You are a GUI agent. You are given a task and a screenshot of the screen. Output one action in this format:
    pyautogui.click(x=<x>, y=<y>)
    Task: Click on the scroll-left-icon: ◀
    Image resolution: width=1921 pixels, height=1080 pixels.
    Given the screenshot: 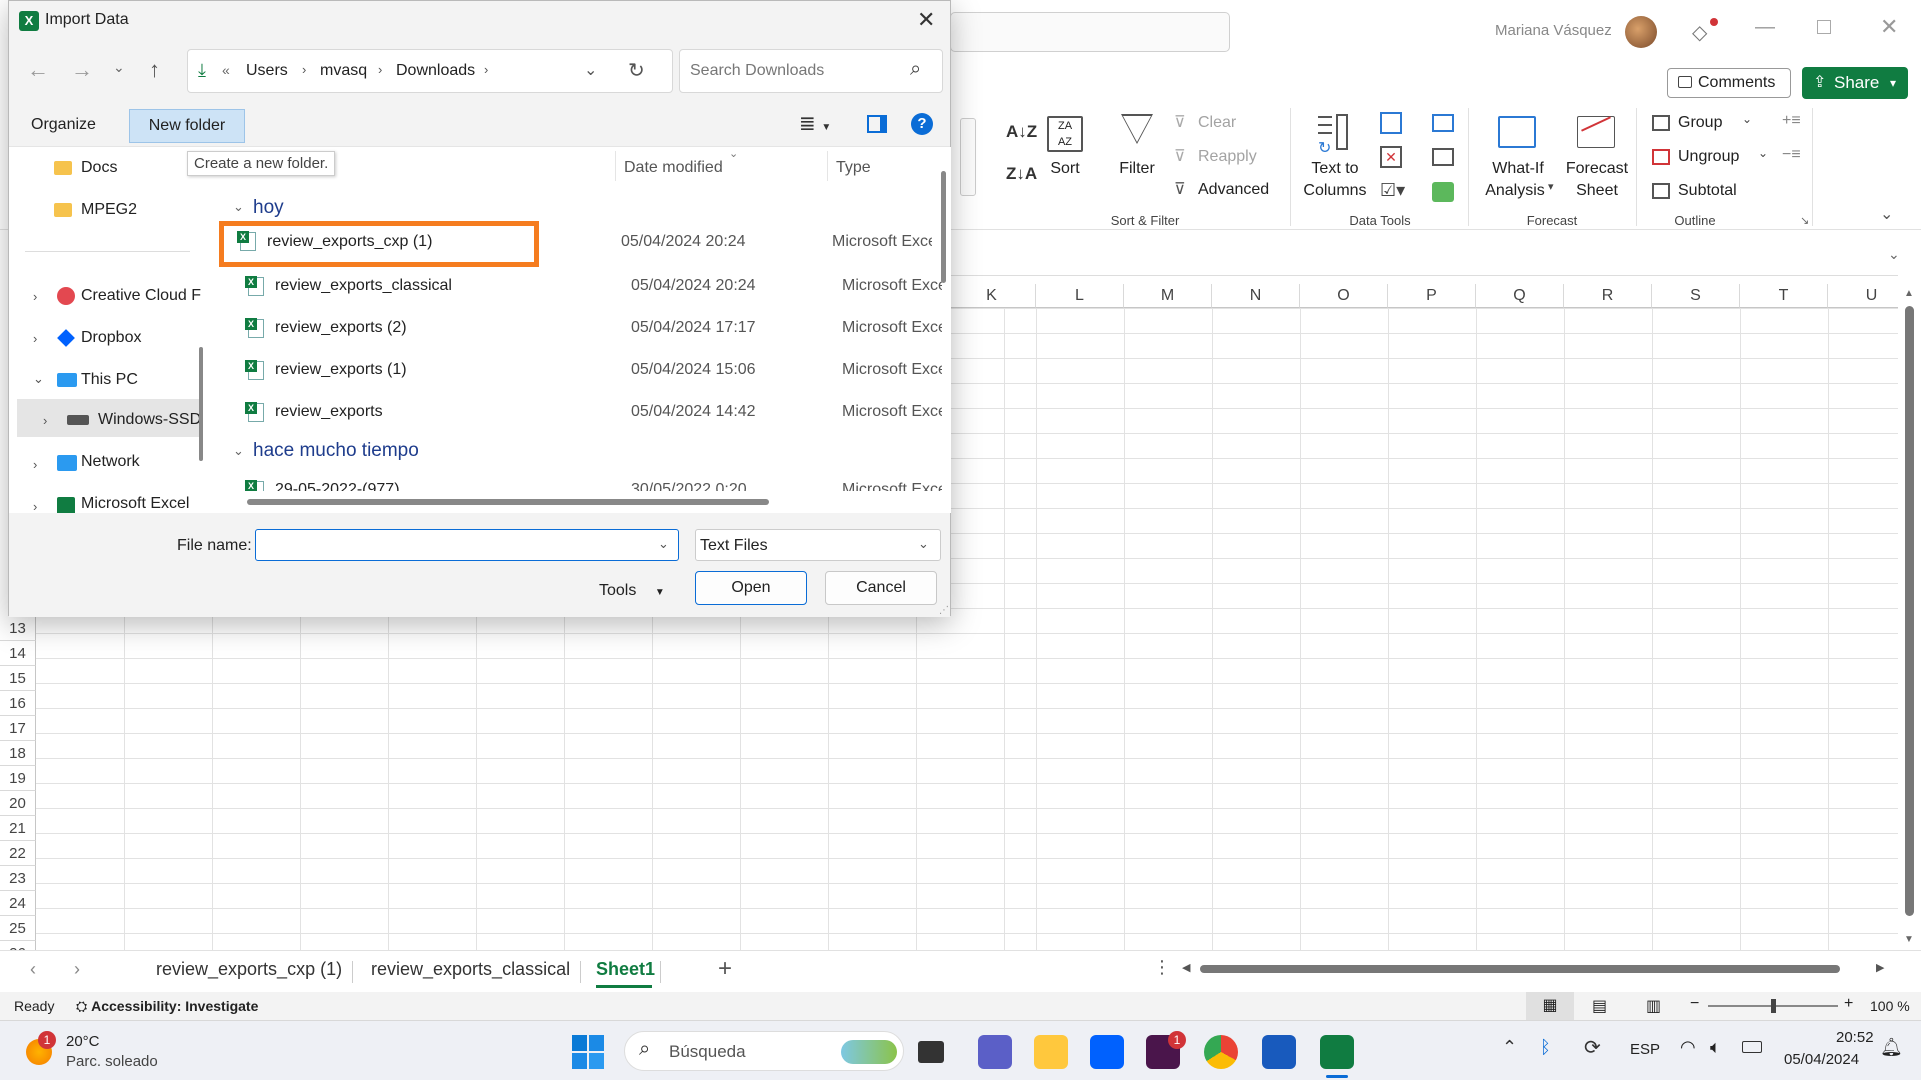 What is the action you would take?
    pyautogui.click(x=1186, y=967)
    